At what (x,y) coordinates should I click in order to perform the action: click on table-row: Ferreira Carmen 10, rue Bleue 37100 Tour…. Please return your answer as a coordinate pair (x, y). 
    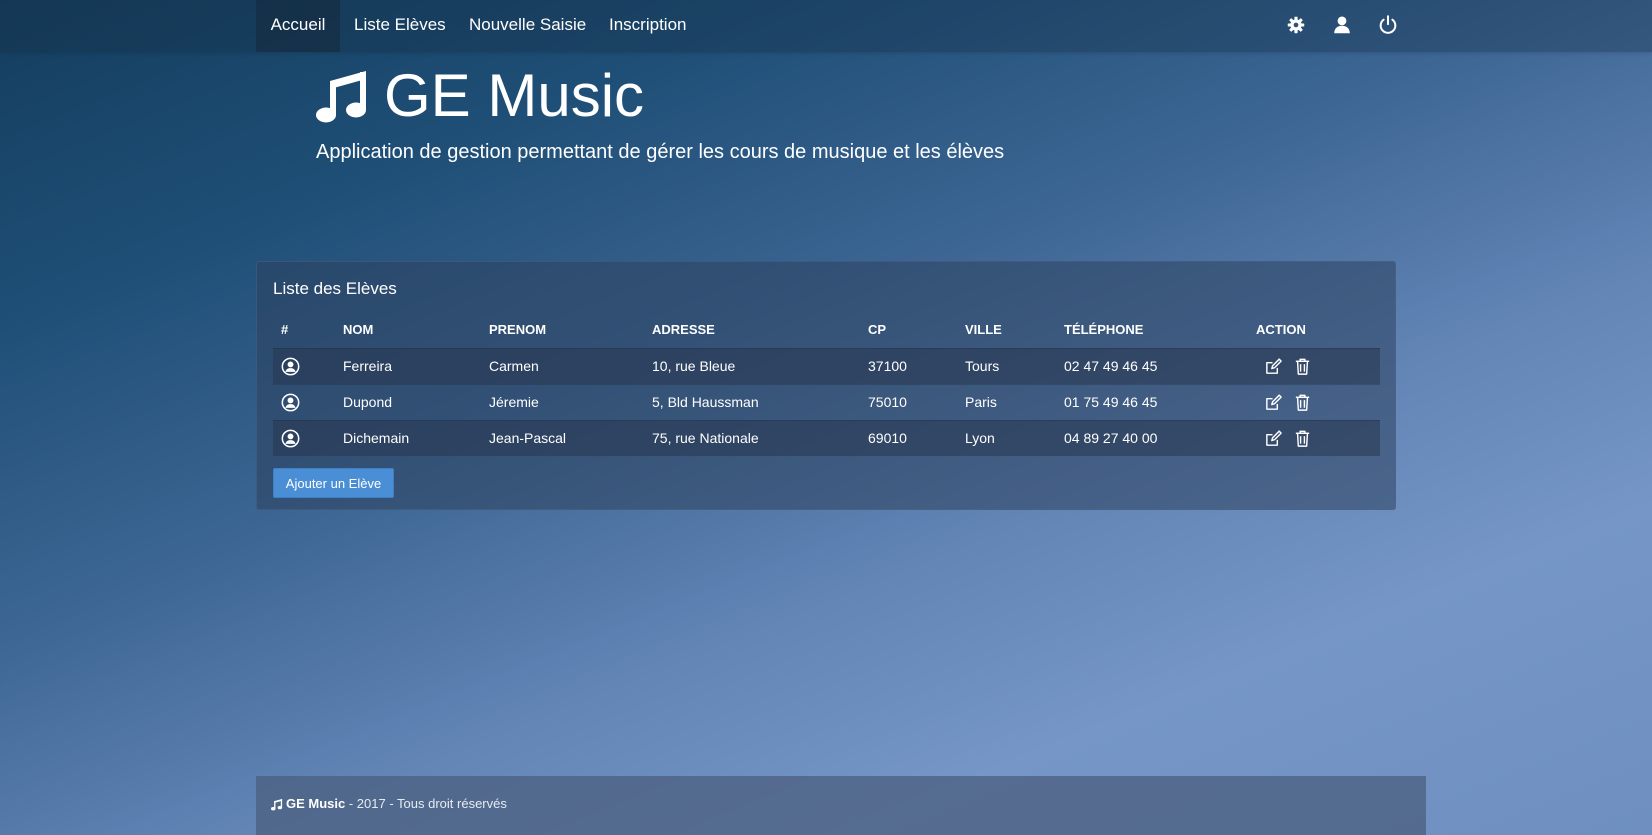
    Looking at the image, I should click on (826, 366).